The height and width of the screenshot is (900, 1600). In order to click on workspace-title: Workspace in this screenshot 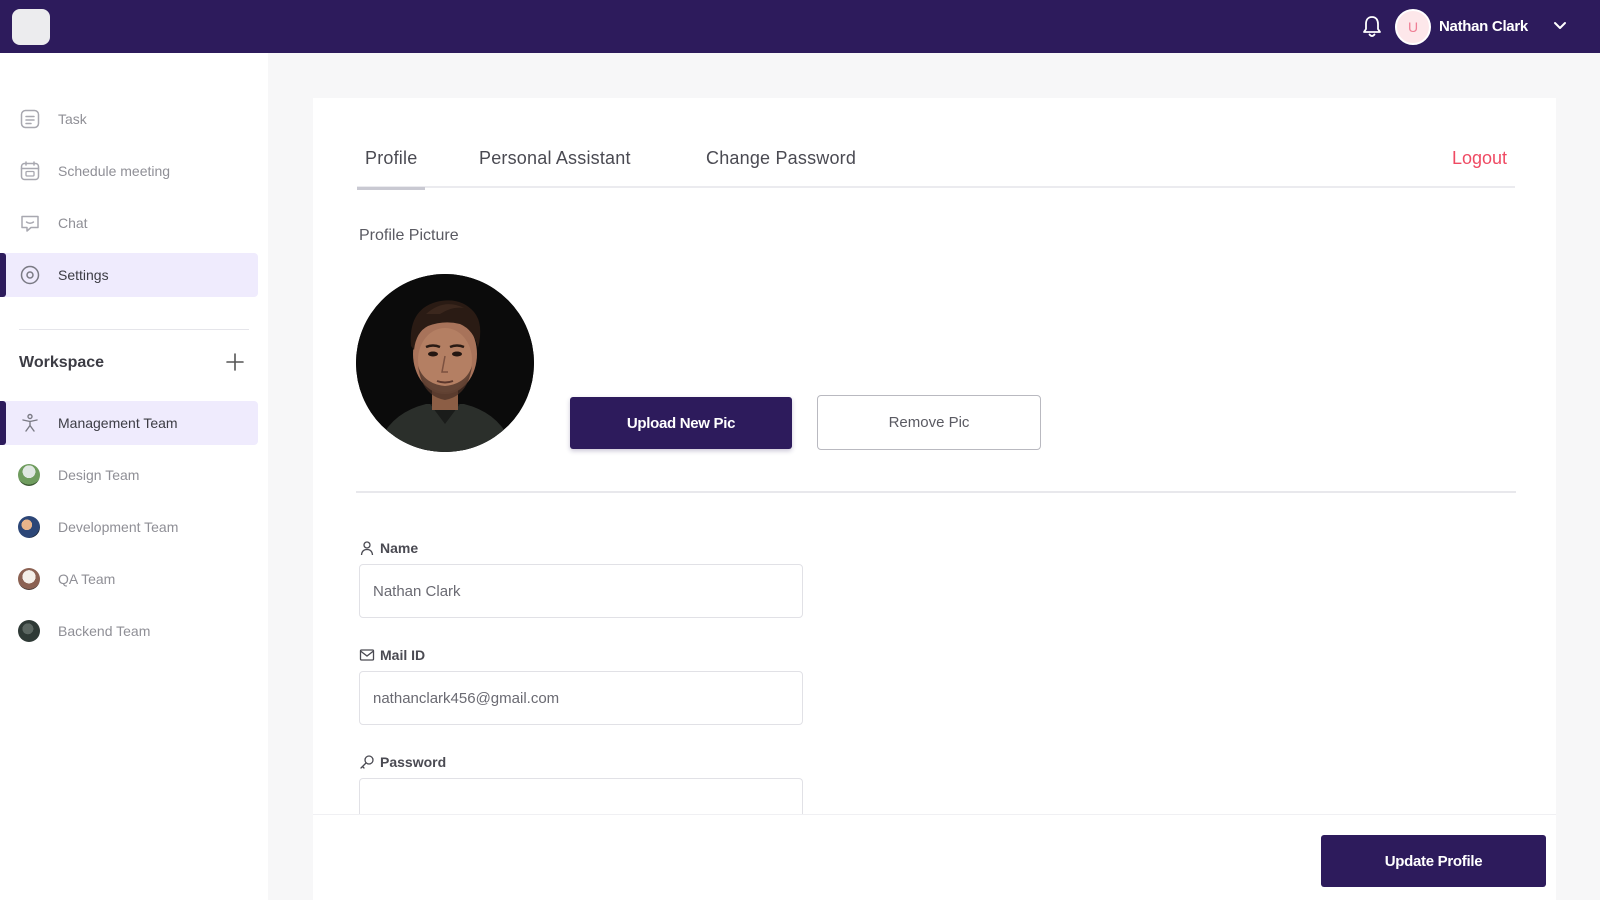, I will do `click(62, 362)`.